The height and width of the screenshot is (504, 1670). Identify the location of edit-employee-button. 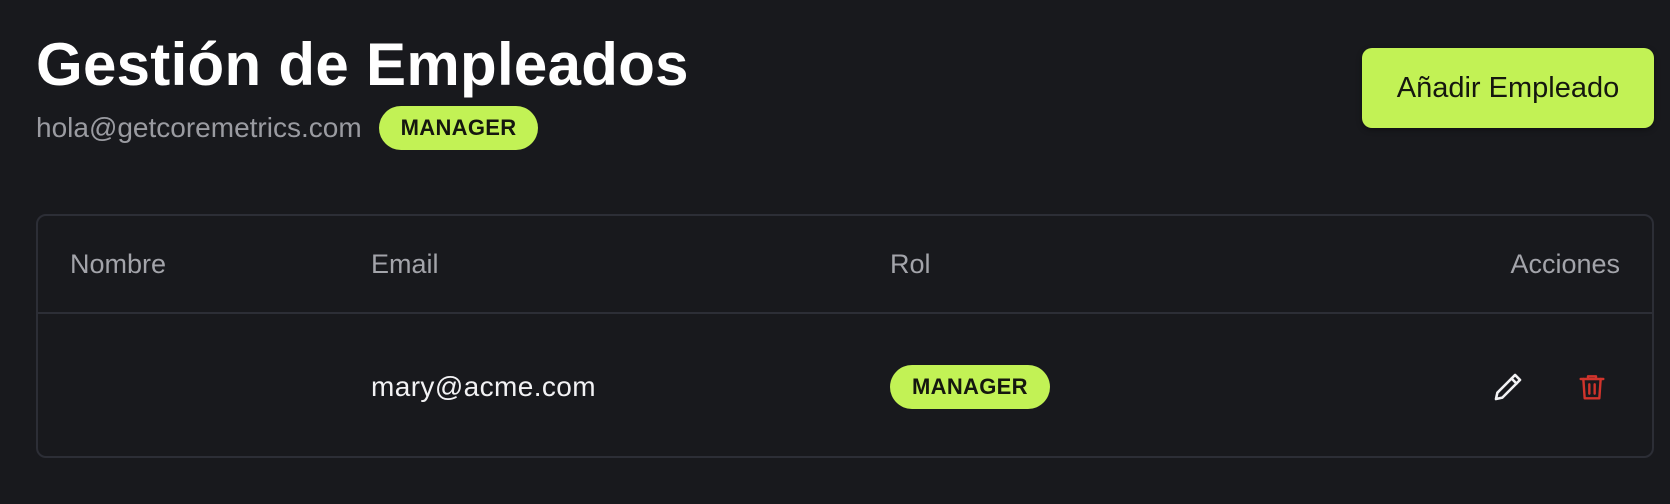
(1508, 387).